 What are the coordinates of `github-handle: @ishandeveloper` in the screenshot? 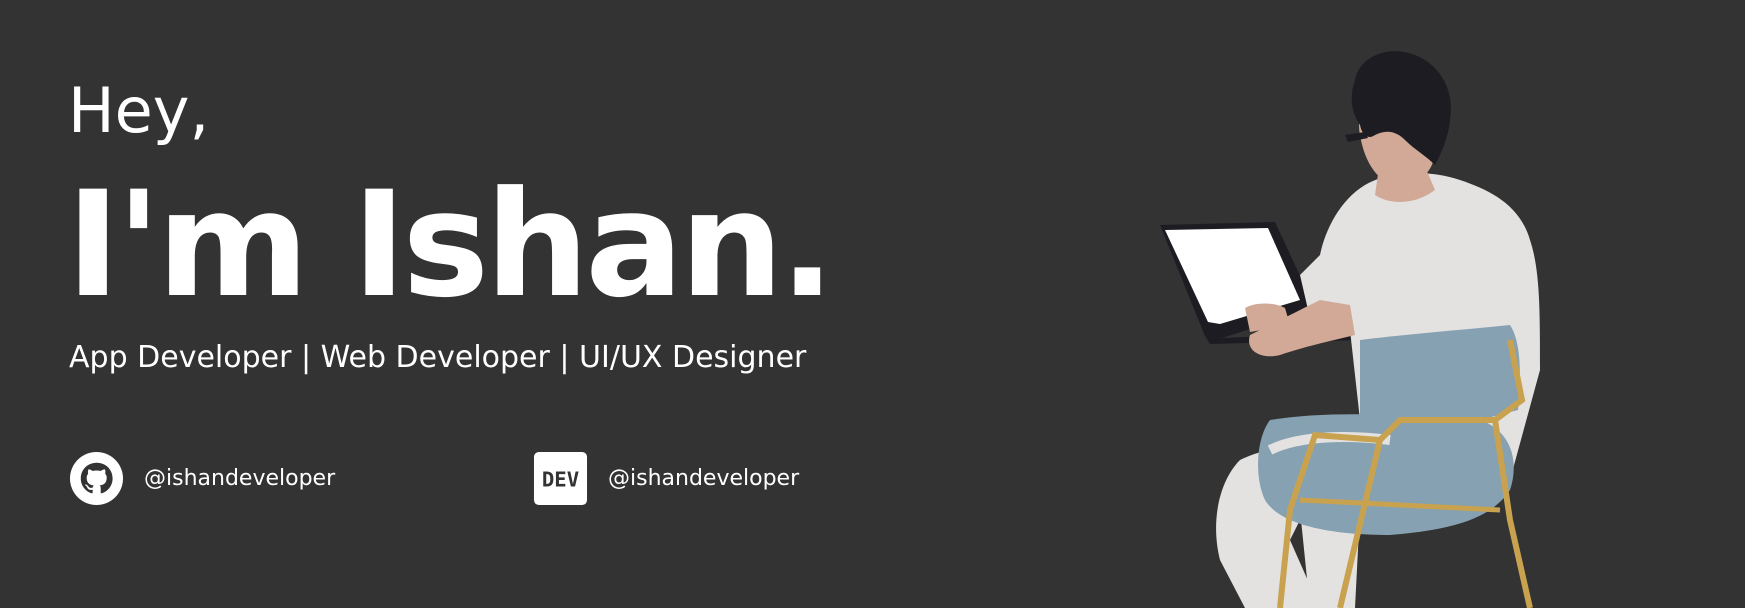 It's located at (239, 478).